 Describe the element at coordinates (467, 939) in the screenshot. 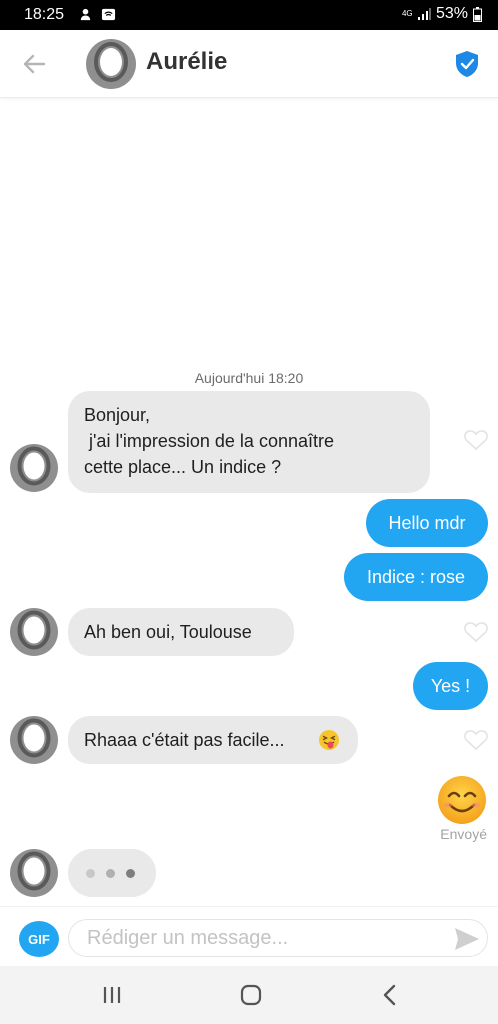

I see `send-icon` at that location.